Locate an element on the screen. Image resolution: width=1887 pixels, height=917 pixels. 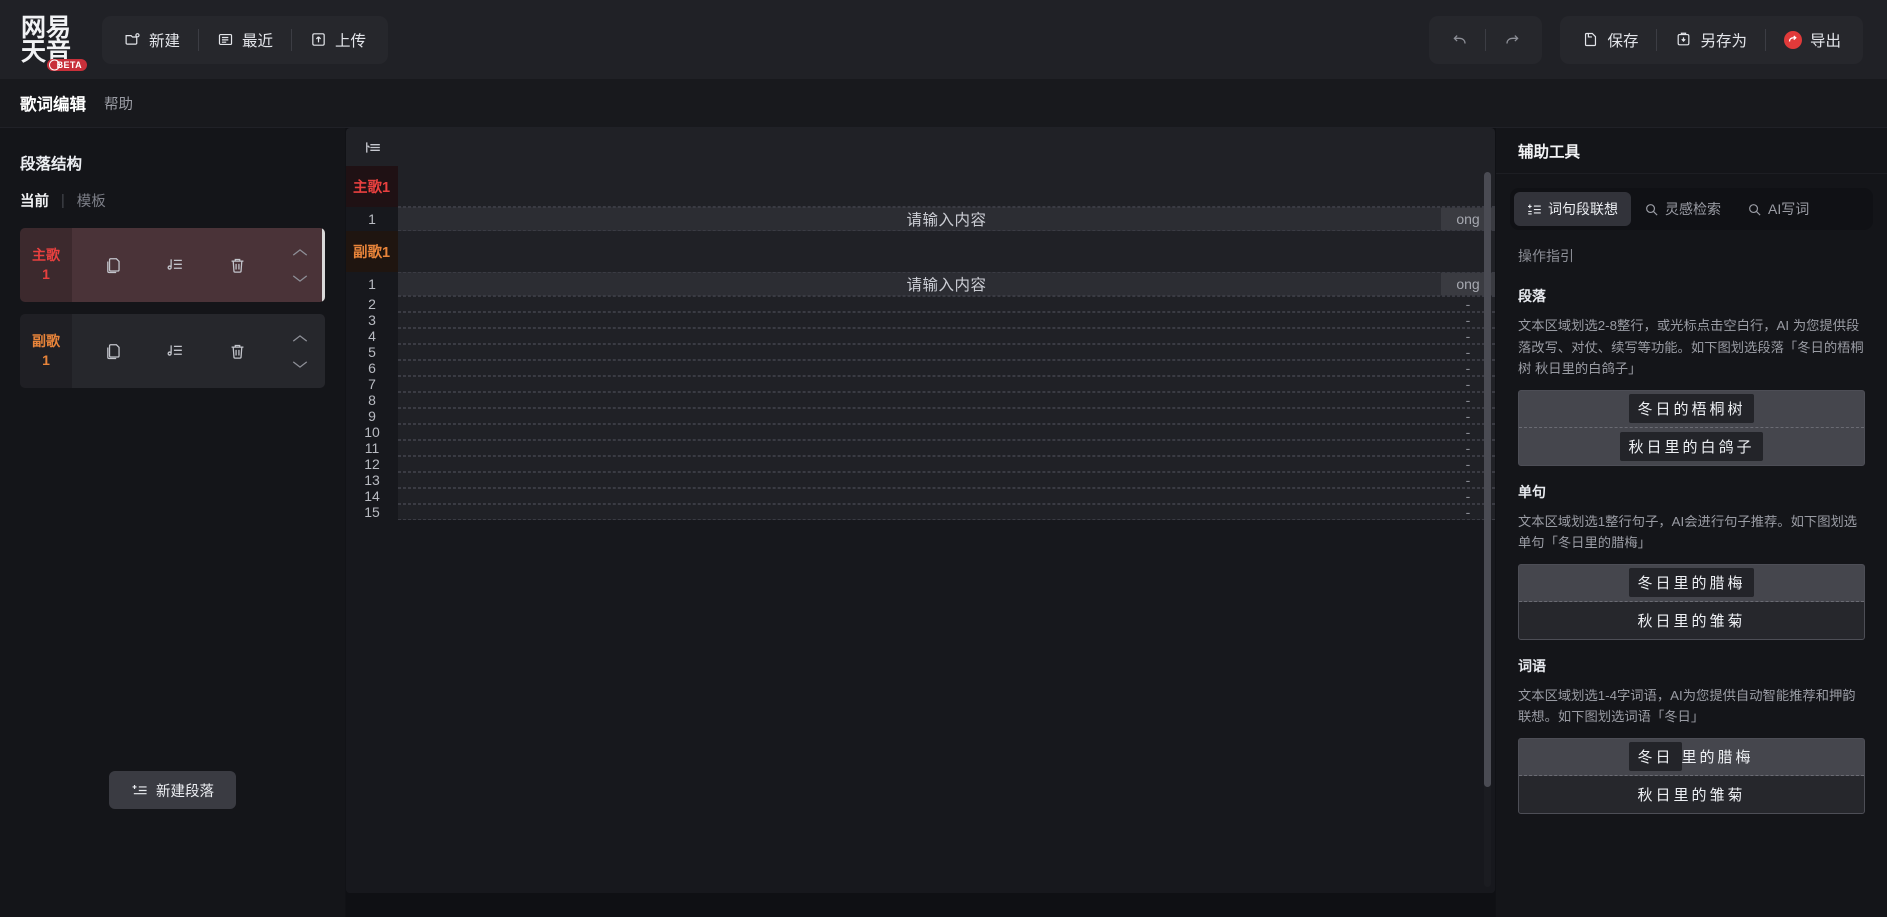
editor-row: 5- is located at coordinates (920, 352).